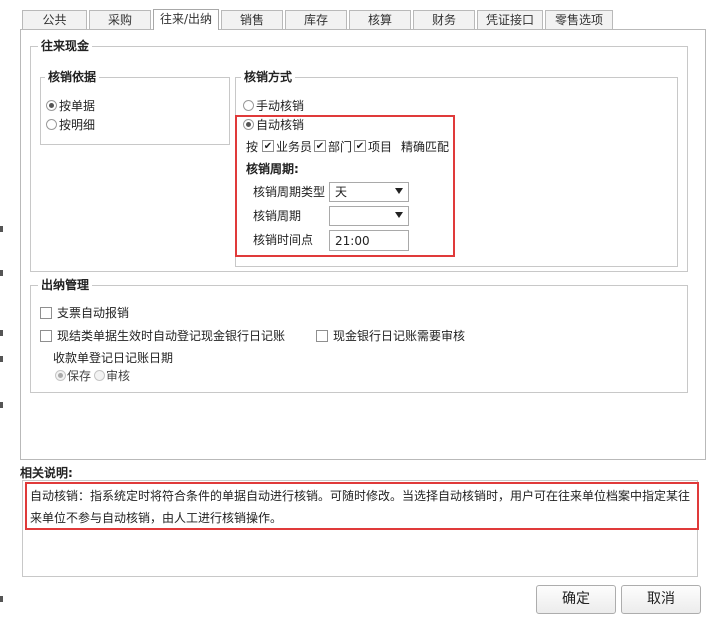  I want to click on receipt-audit-radio, so click(99, 375).